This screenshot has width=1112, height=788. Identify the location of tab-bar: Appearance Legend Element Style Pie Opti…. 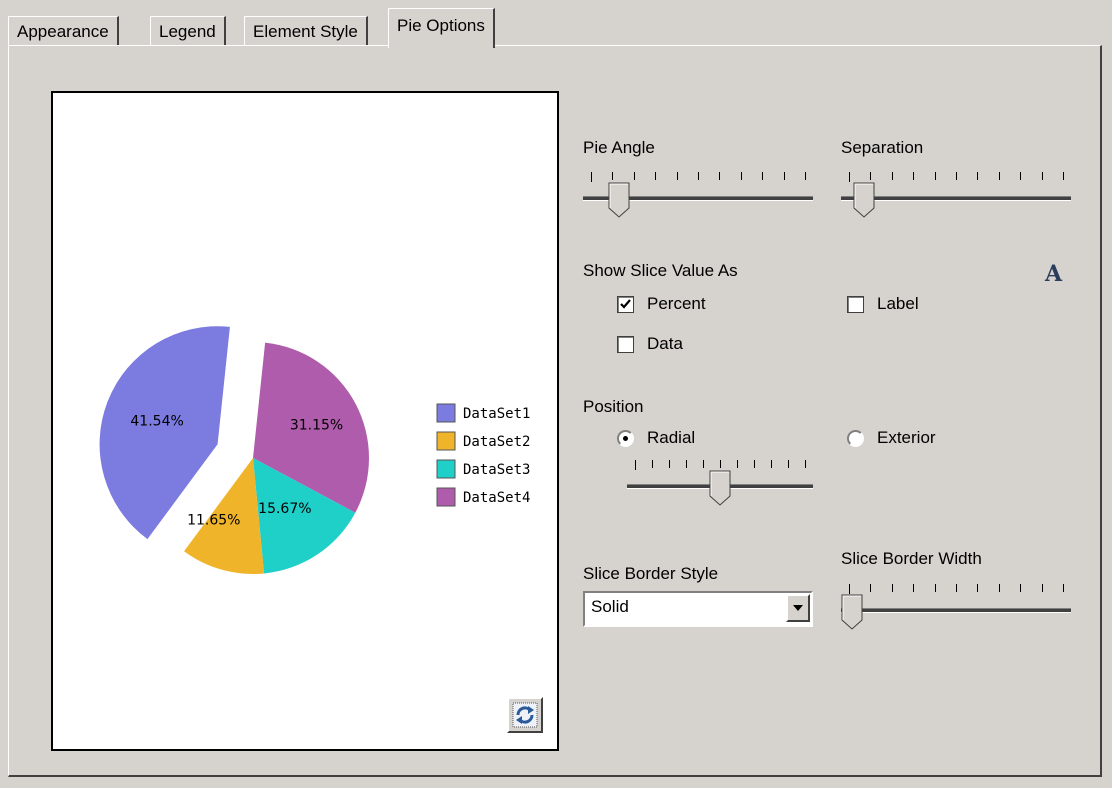
(558, 28).